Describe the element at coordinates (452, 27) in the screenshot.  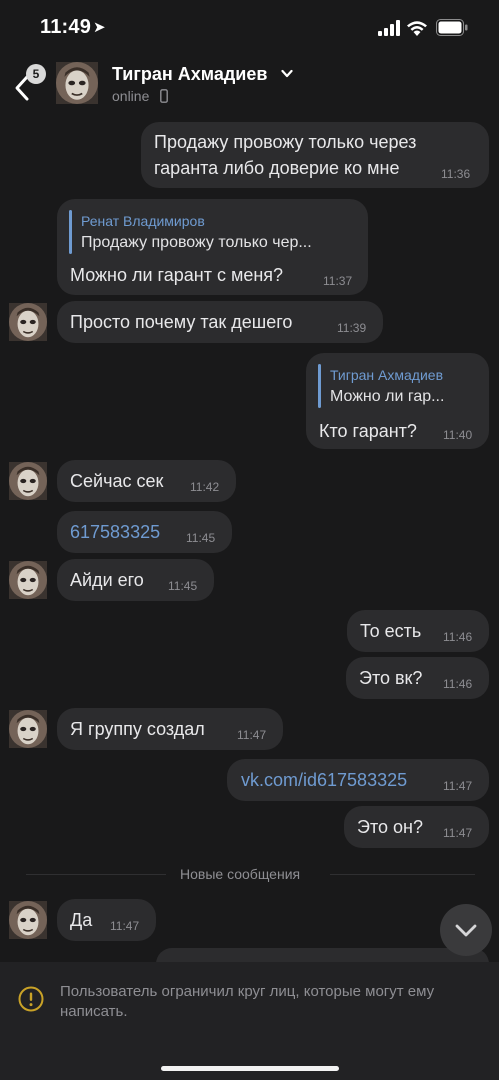
I see `battery-icon` at that location.